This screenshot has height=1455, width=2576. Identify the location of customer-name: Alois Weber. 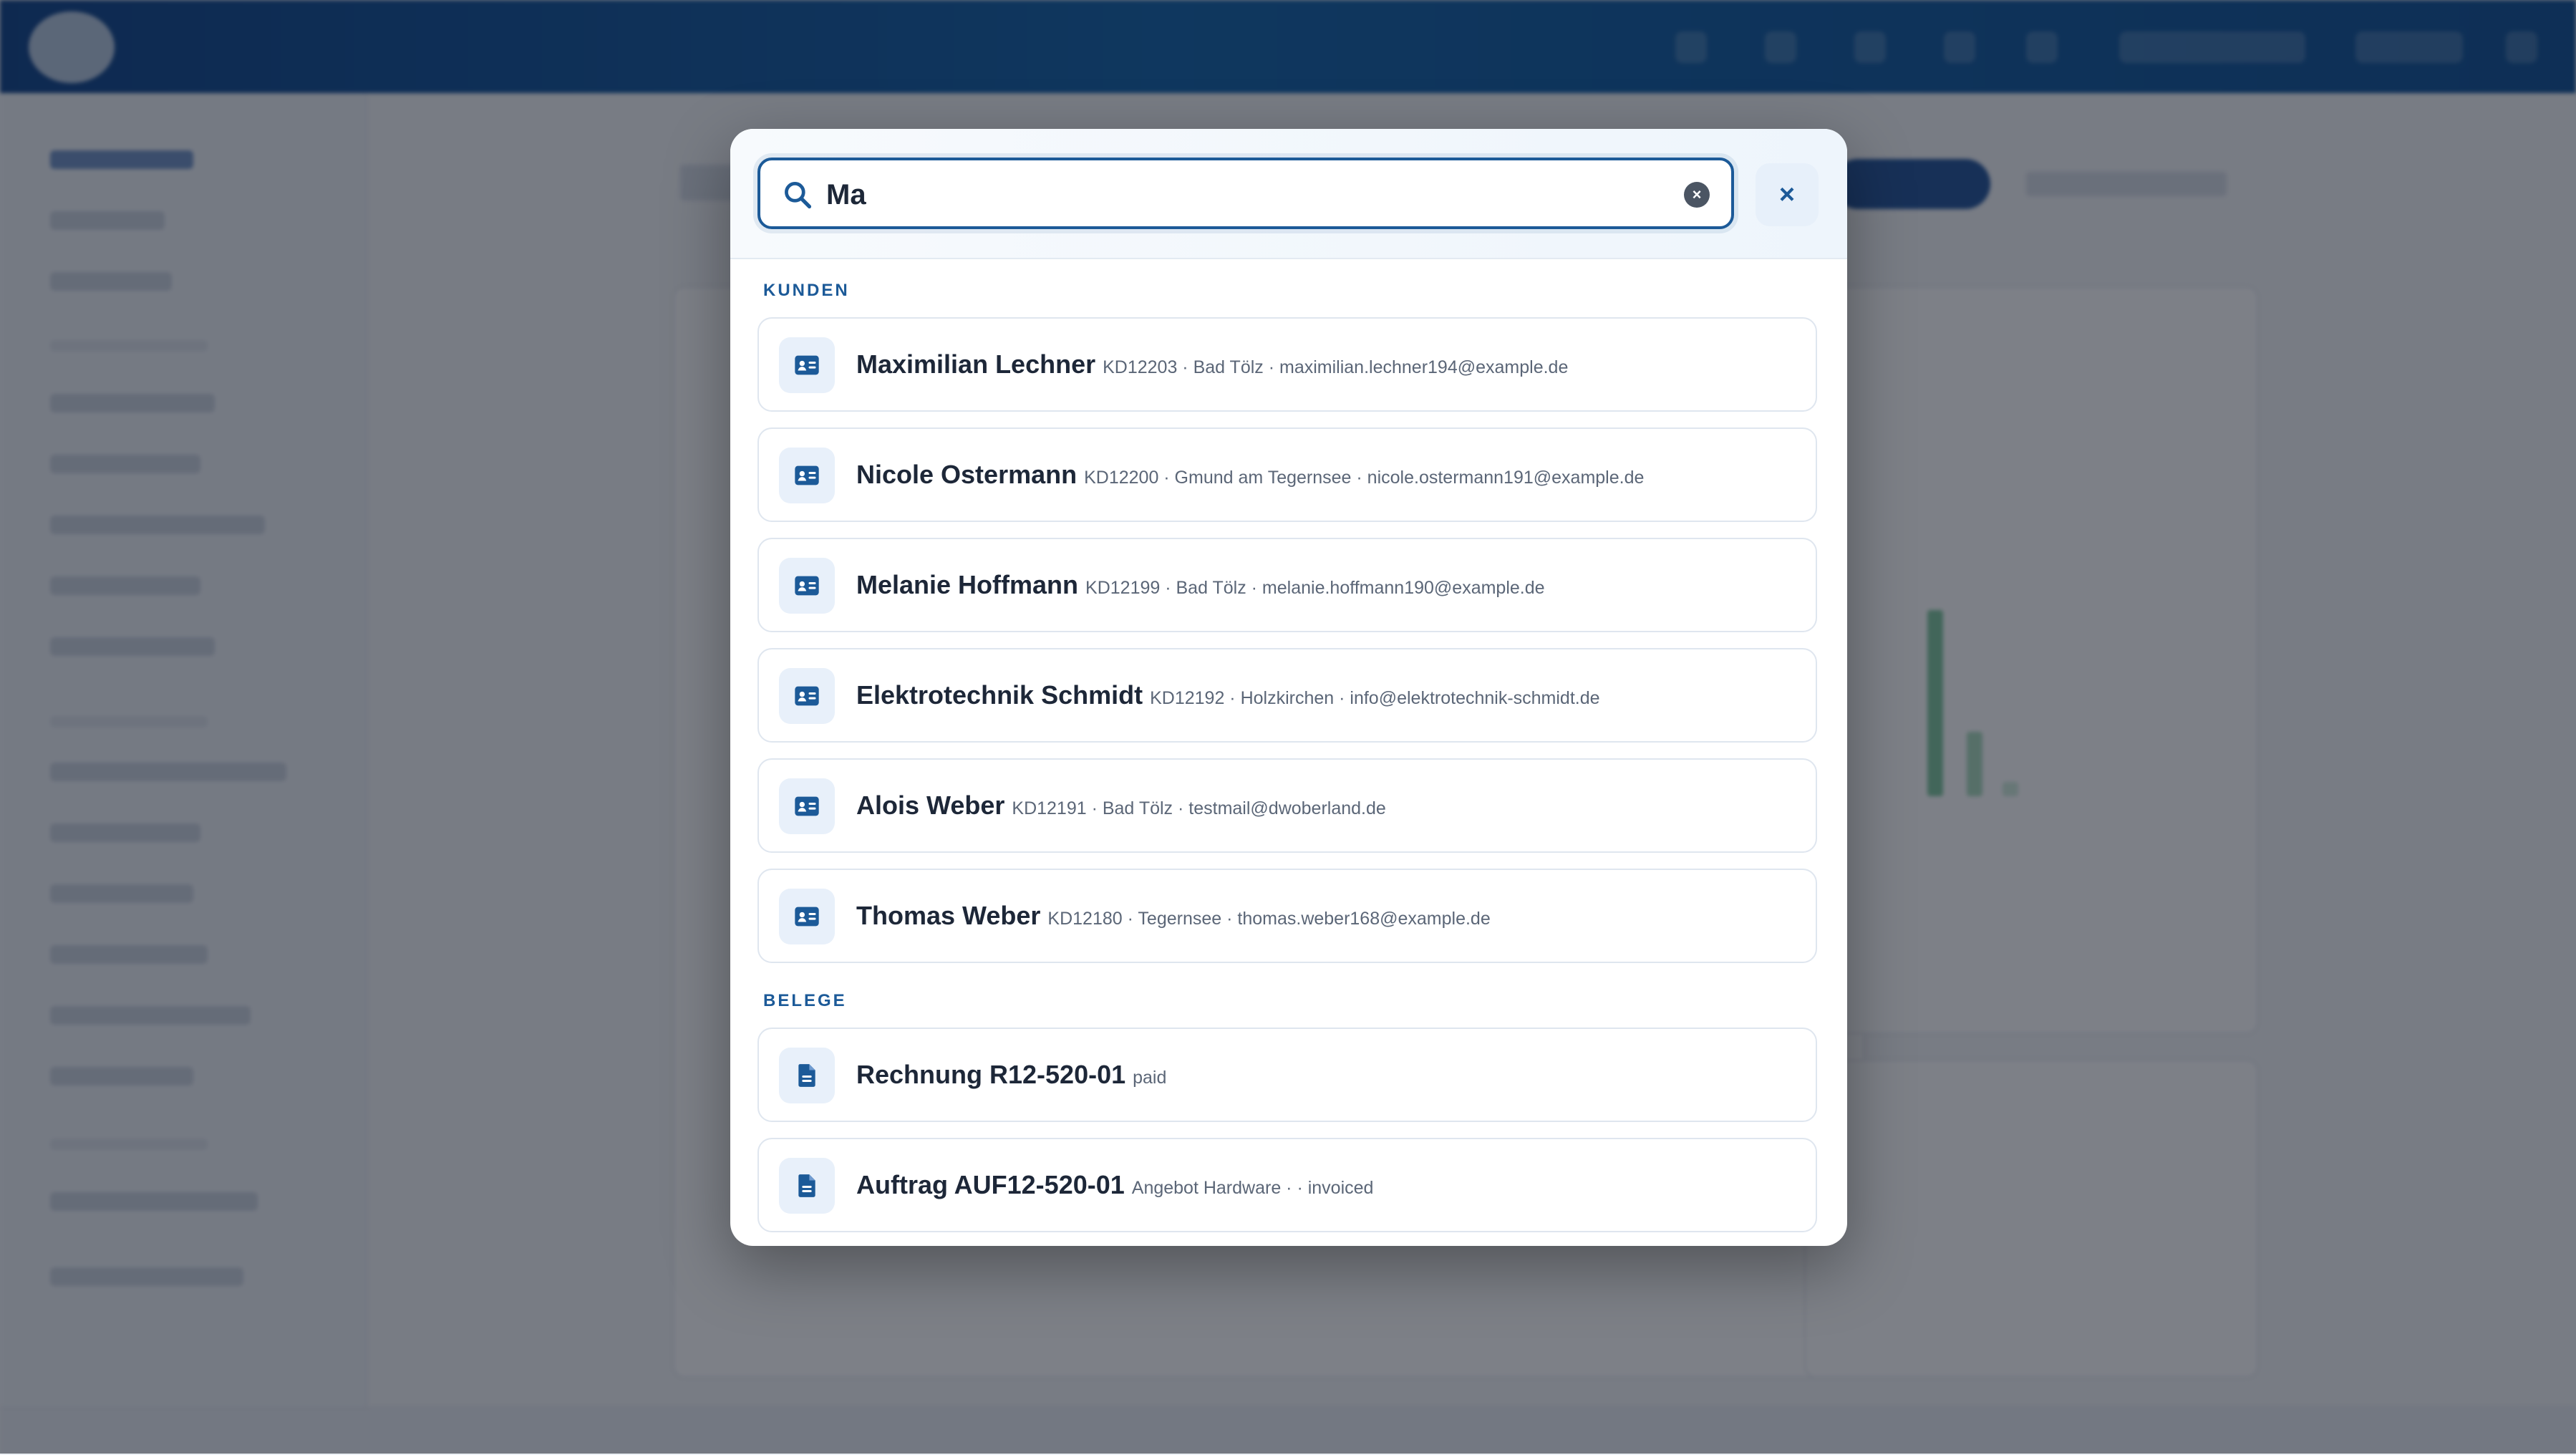
(930, 805).